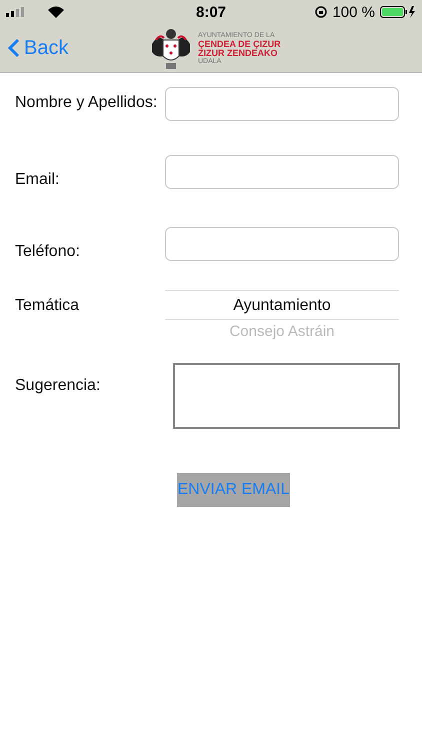  I want to click on signal-icon, so click(15, 12).